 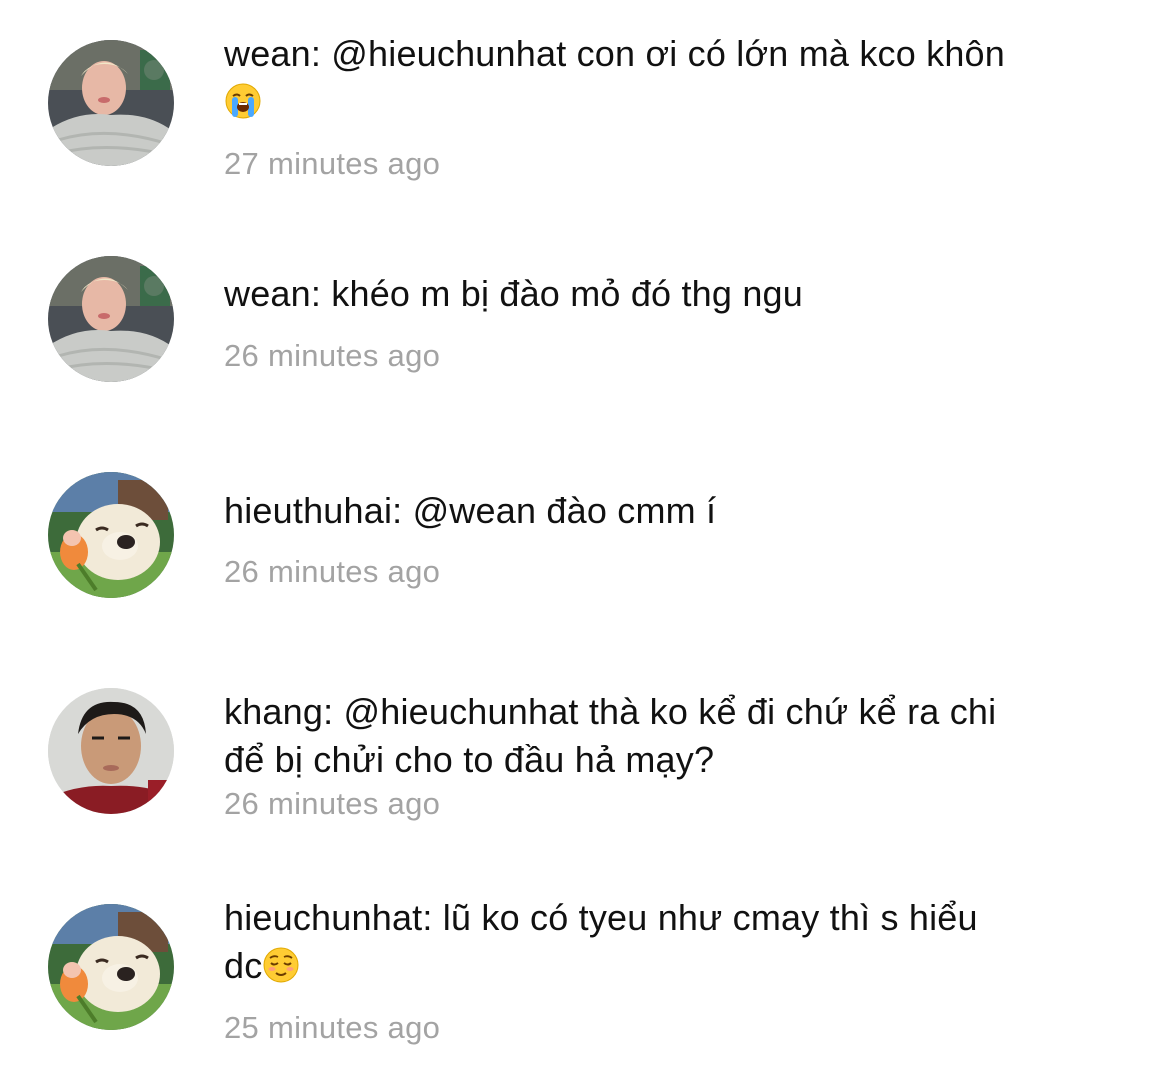 What do you see at coordinates (281, 965) in the screenshot?
I see `relieved-face-emoji-icon` at bounding box center [281, 965].